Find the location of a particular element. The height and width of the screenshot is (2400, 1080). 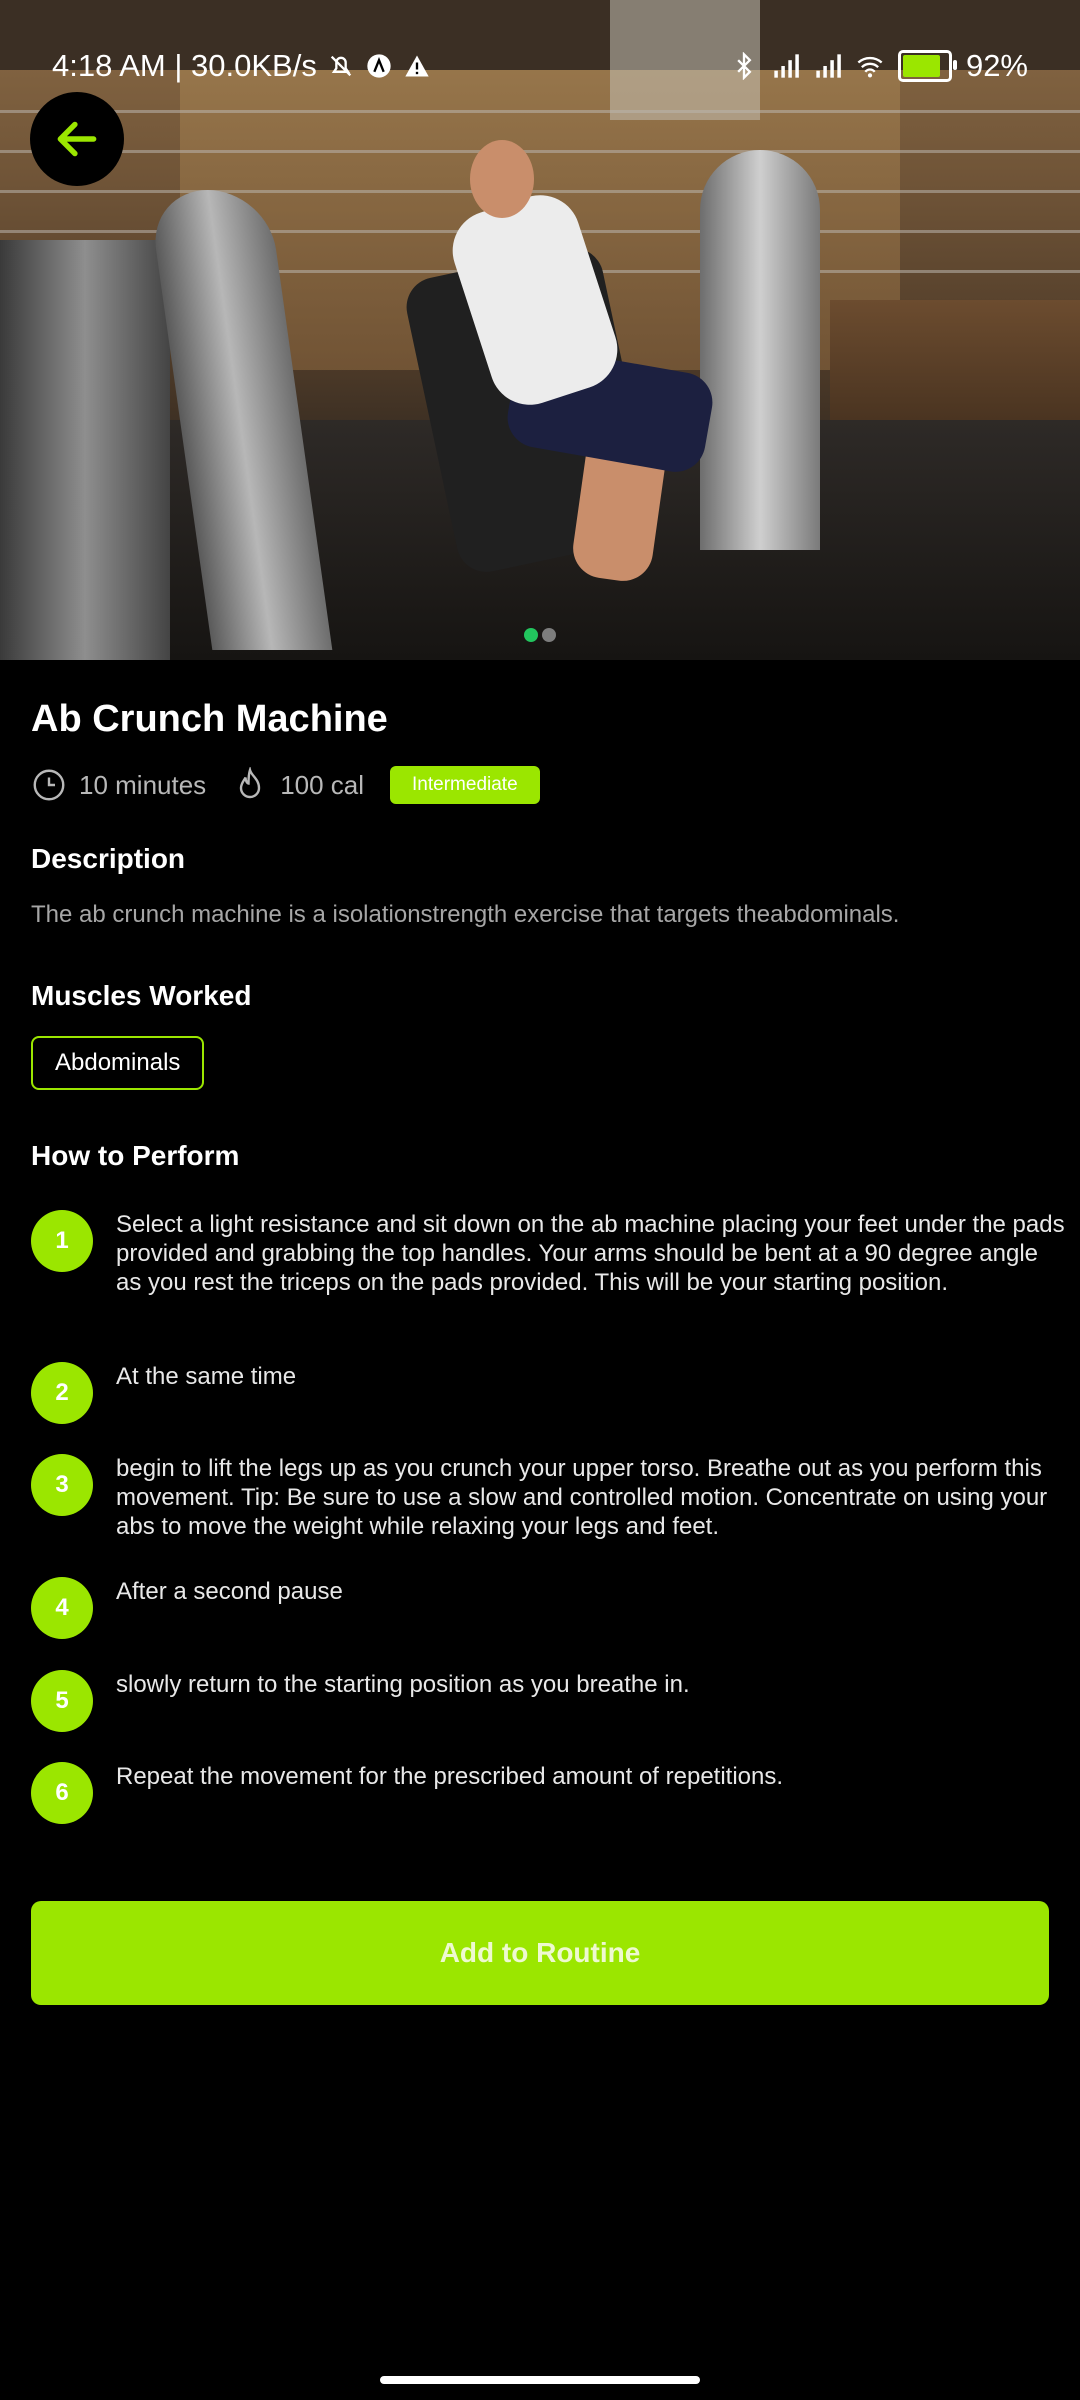

pager-dot-active is located at coordinates (531, 635).